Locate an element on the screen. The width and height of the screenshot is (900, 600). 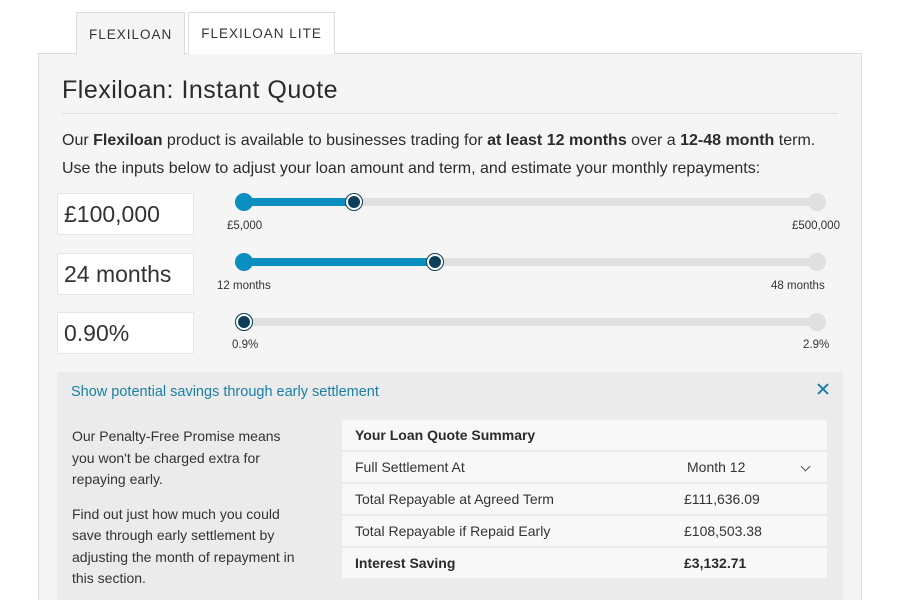
row-label: Interest Saving is located at coordinates (405, 563).